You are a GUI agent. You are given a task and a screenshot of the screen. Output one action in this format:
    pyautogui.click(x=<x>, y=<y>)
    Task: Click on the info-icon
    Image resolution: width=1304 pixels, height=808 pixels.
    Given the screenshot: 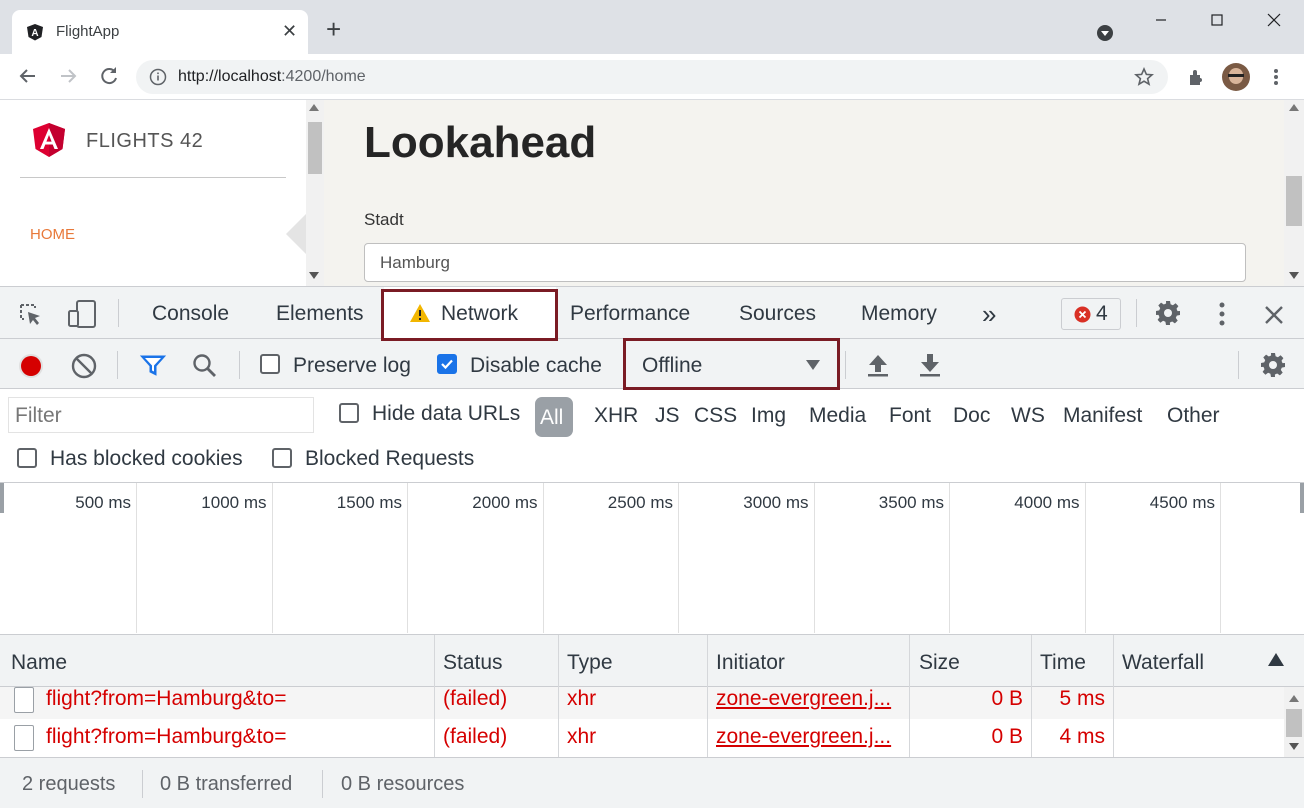 What is the action you would take?
    pyautogui.click(x=158, y=77)
    